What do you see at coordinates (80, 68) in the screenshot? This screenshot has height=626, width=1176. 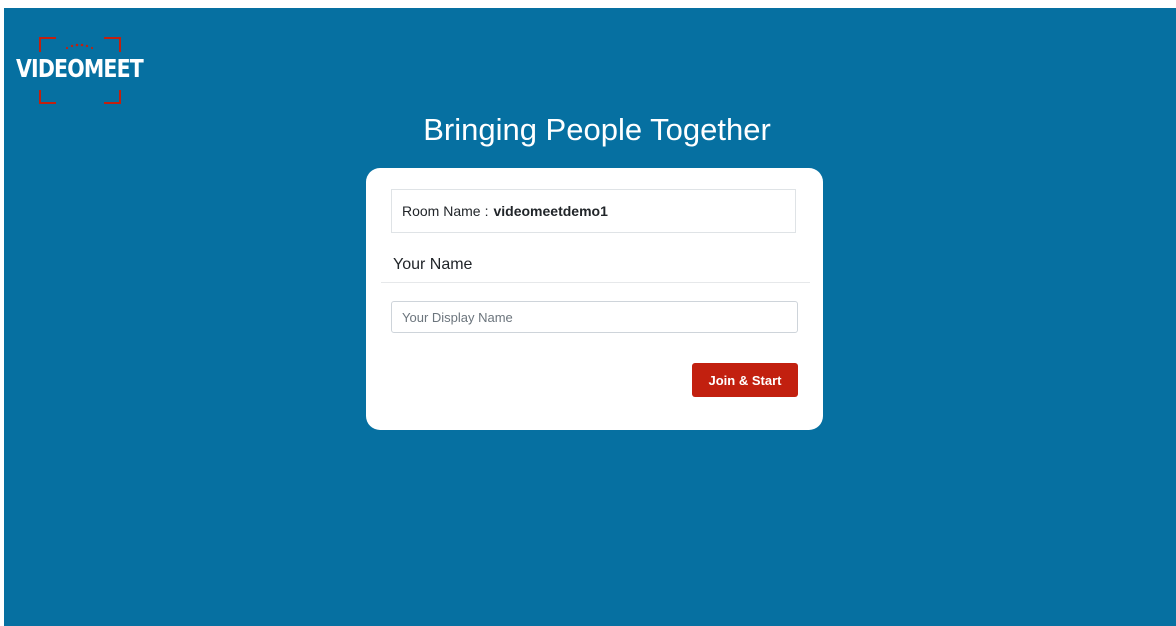 I see `logo-wordmark: VIDEOMEET` at bounding box center [80, 68].